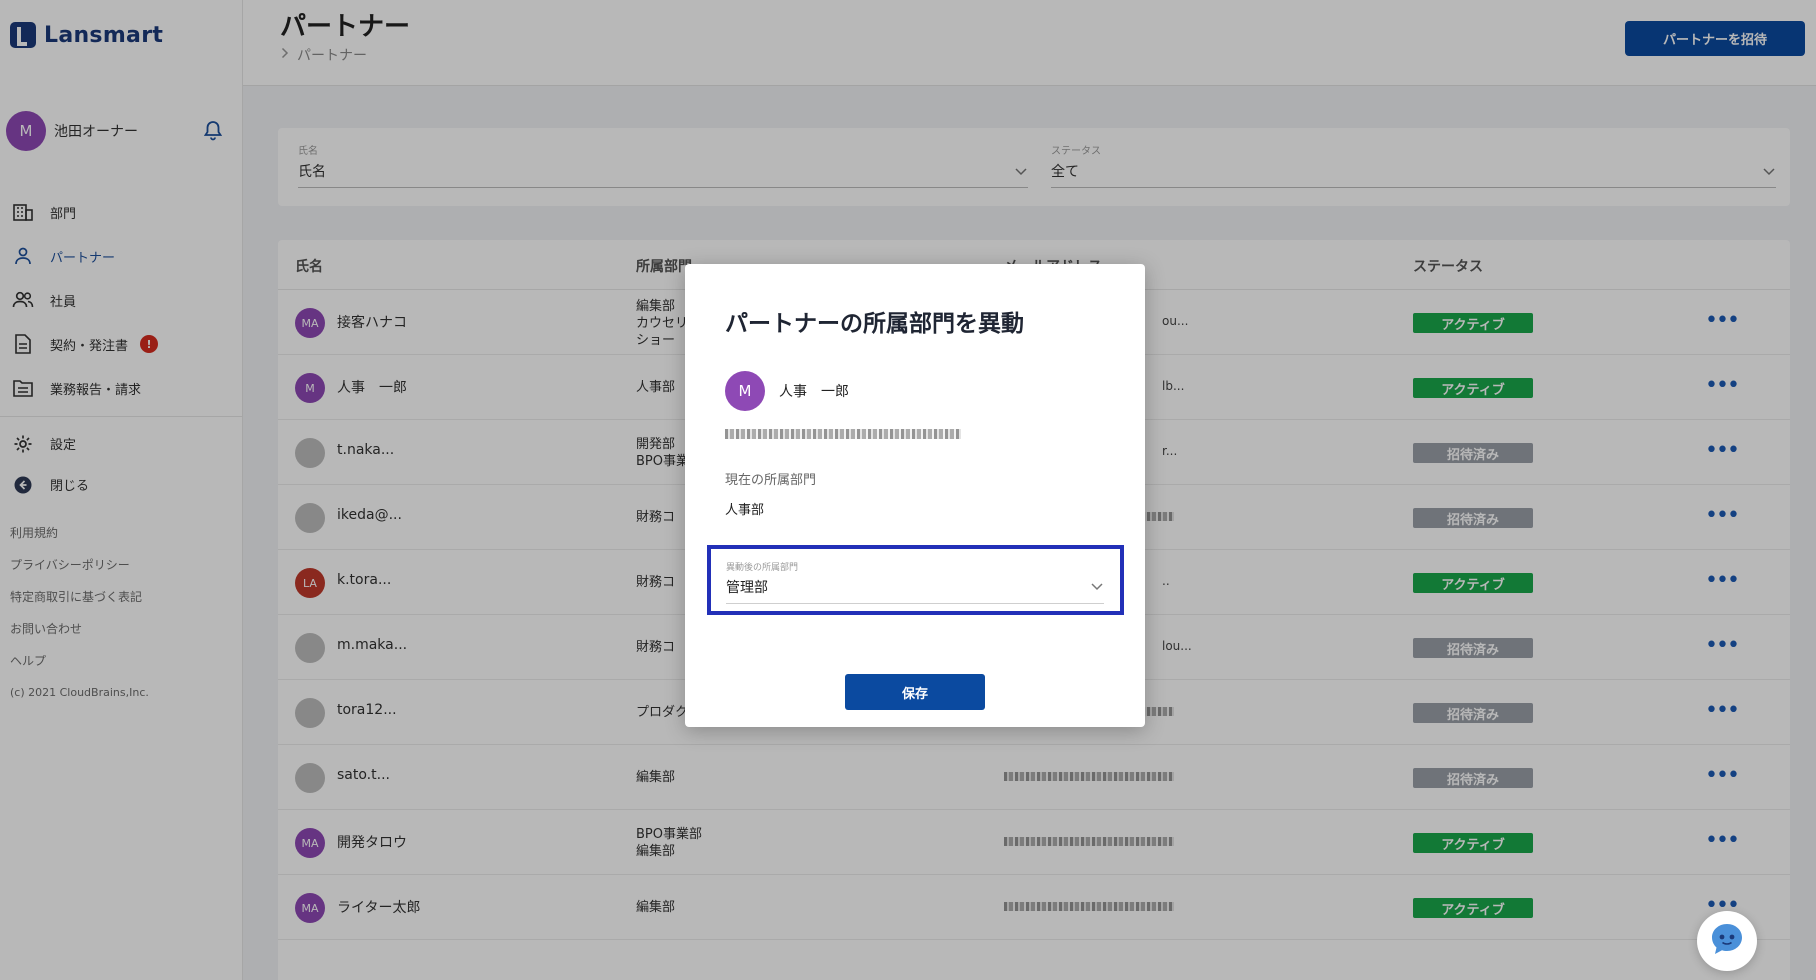  Describe the element at coordinates (745, 391) in the screenshot. I see `avatar: M` at that location.